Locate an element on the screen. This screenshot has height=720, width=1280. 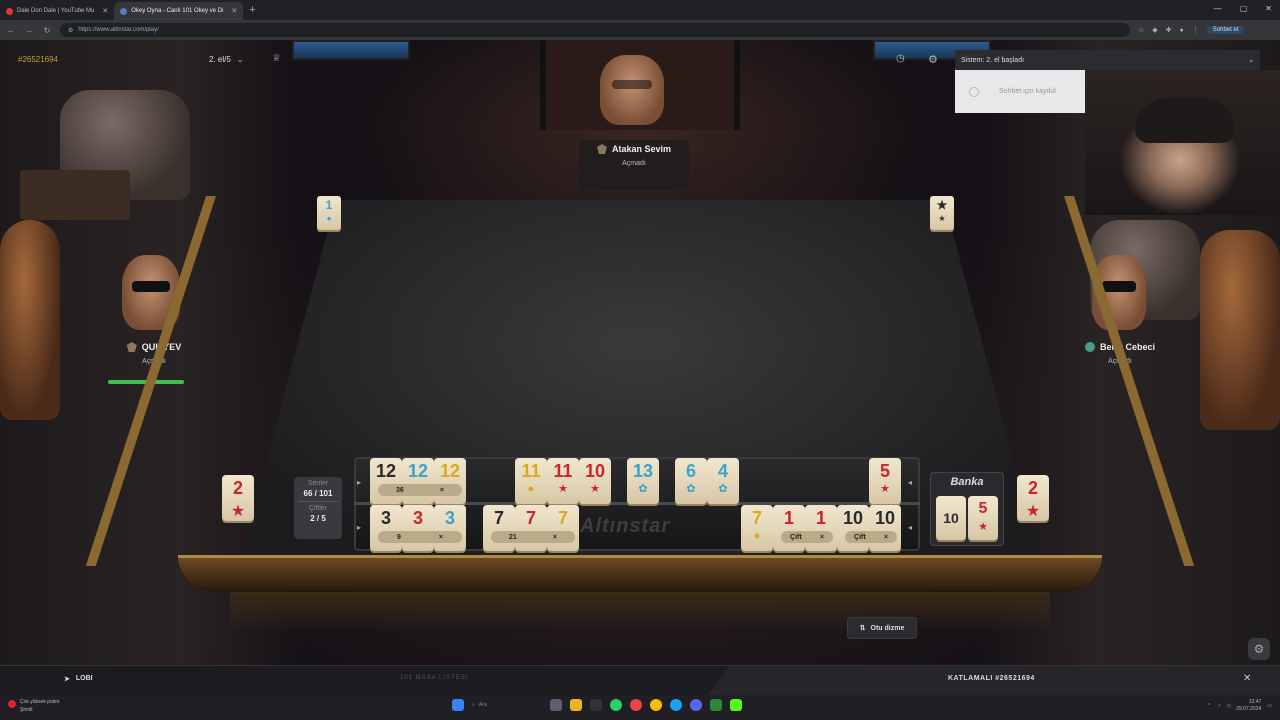
lobby-button: ➤ LOBI is located at coordinates (78, 679).